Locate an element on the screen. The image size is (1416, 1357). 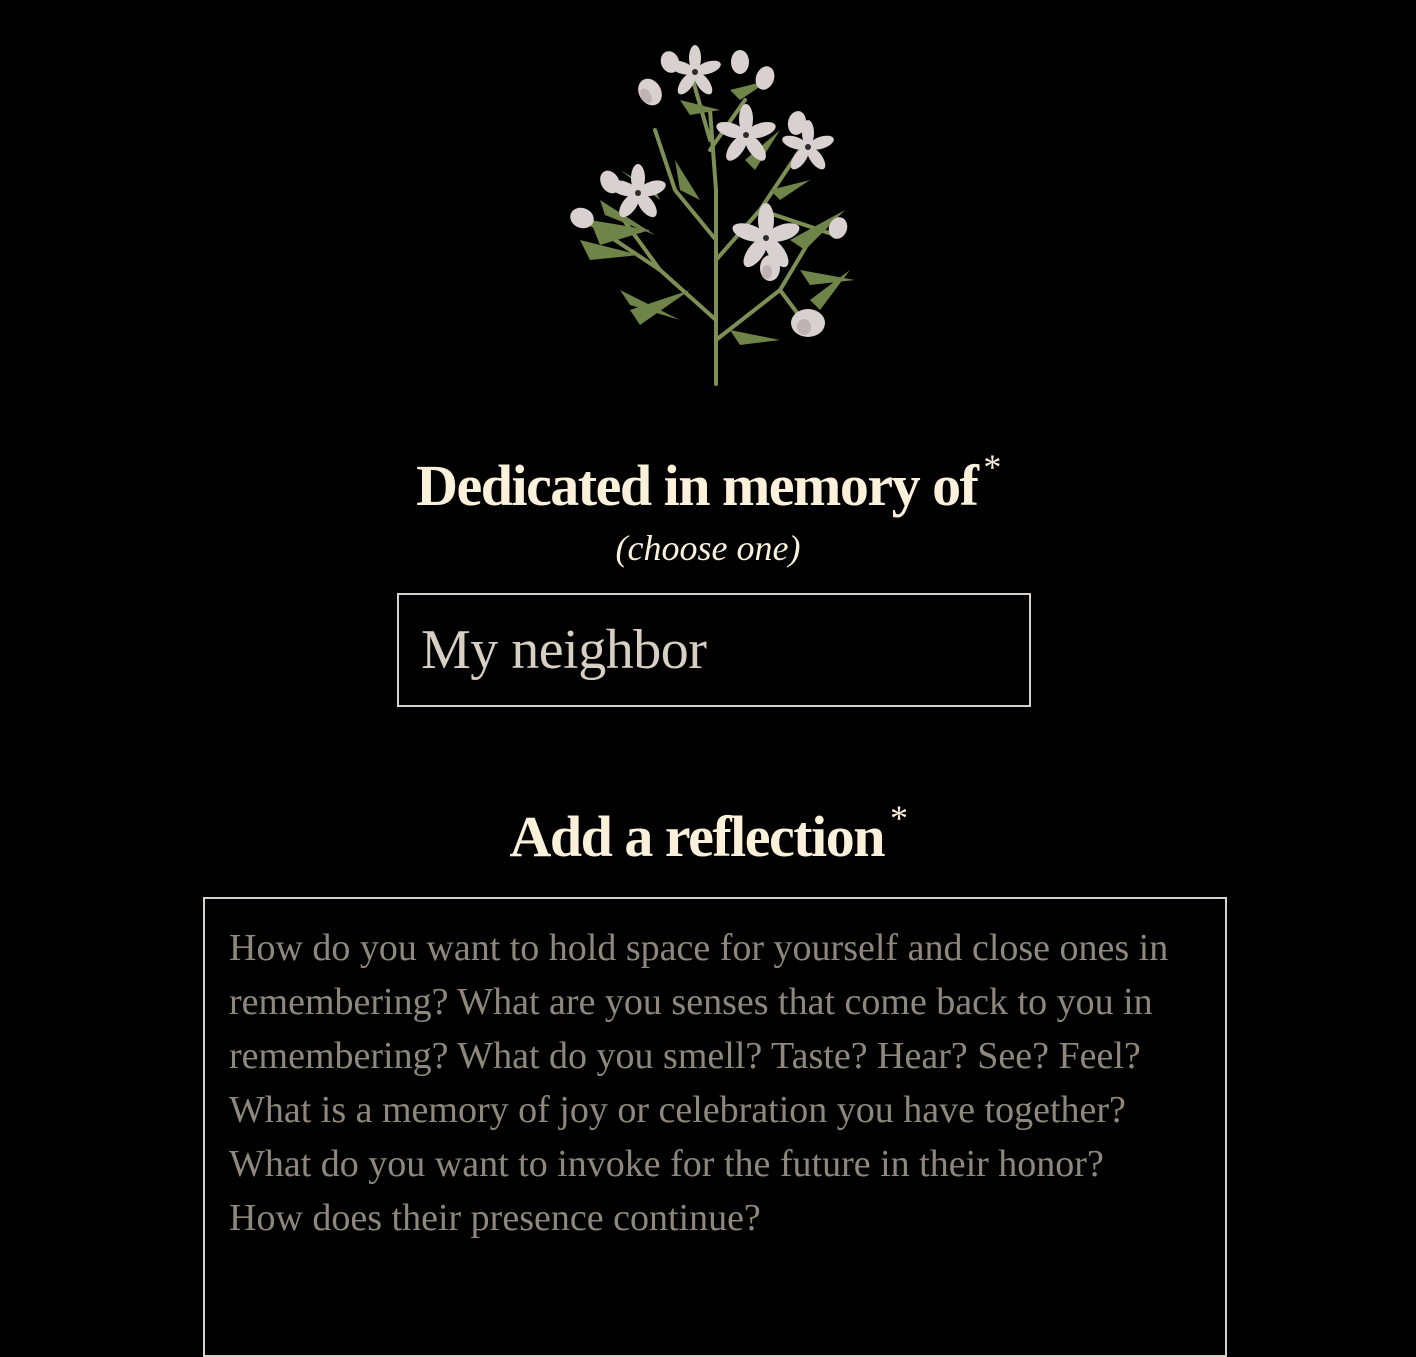
reflection-heading: Add a reflection * is located at coordinates (708, 834).